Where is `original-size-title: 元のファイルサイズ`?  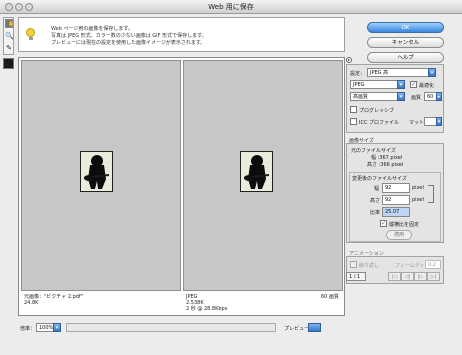
original-size-title: 元のファイルサイズ is located at coordinates (373, 151).